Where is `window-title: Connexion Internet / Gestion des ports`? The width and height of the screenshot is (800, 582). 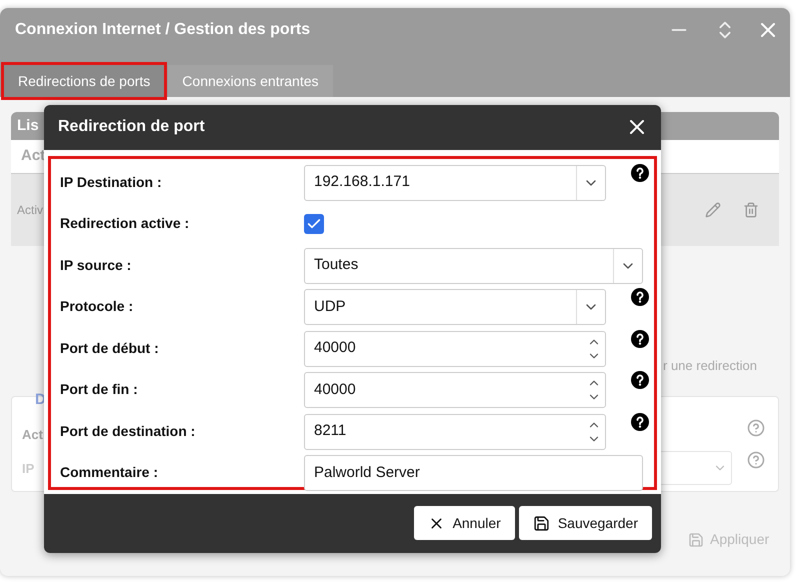
window-title: Connexion Internet / Gestion des ports is located at coordinates (163, 30).